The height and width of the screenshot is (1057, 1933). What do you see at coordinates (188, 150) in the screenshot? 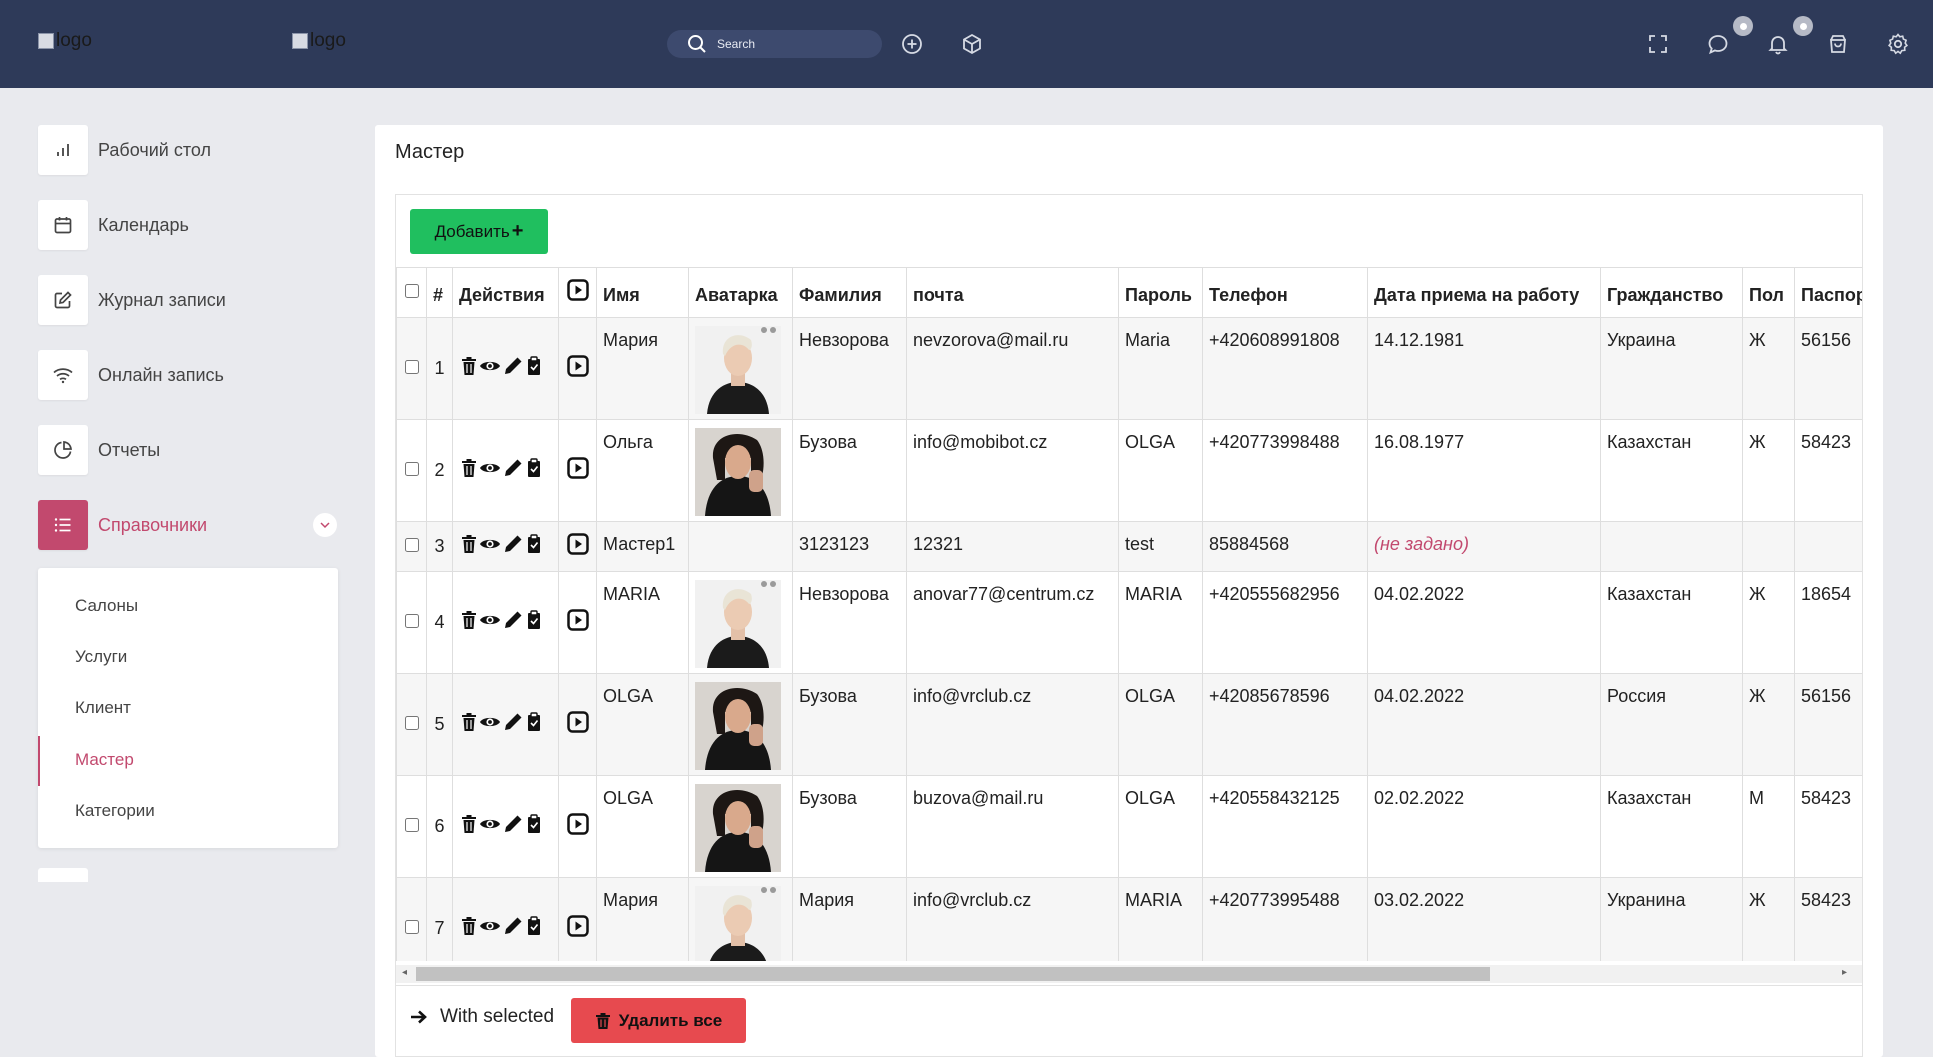
I see `sidebar-item-dashboard: Рабочий стол` at bounding box center [188, 150].